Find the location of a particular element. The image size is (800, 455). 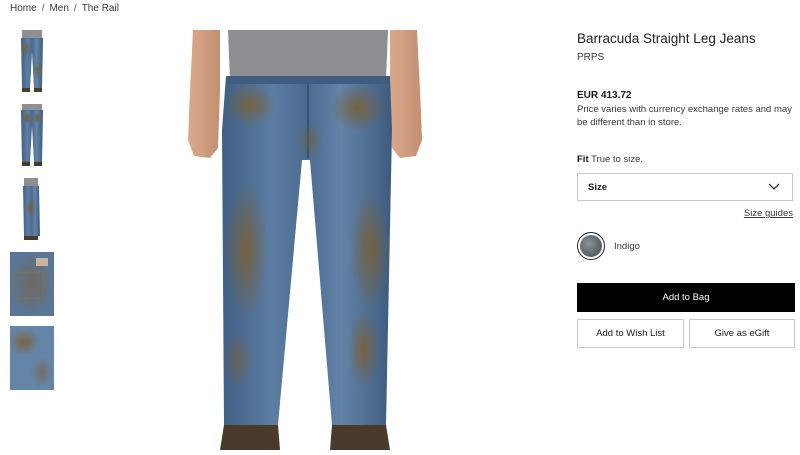

give-as-egift-button: Give as eGift is located at coordinates (742, 333).